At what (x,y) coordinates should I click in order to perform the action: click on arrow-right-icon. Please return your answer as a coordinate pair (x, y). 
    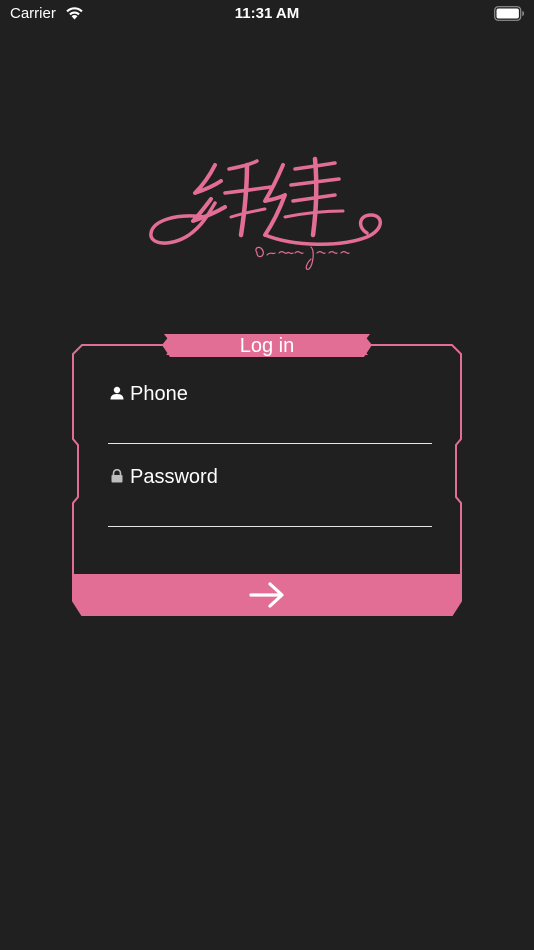
    Looking at the image, I should click on (266, 595).